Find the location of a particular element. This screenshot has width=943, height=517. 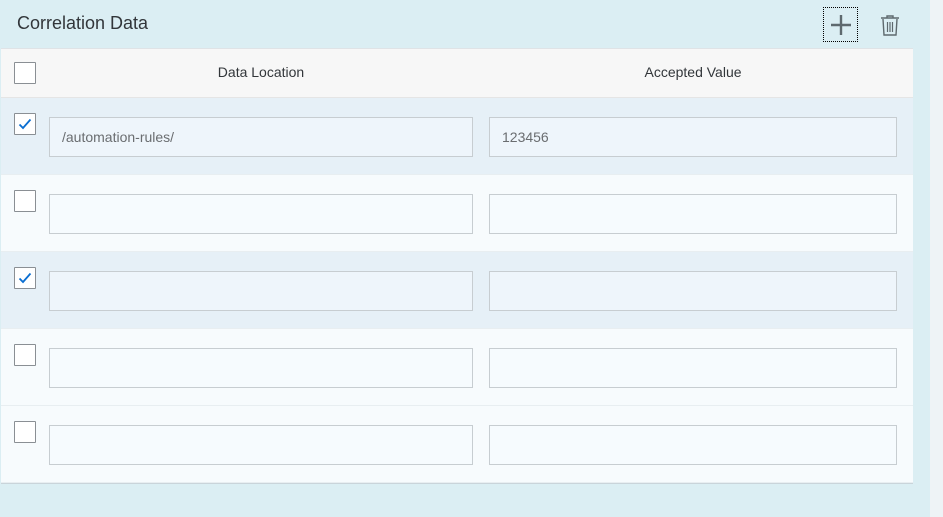

trash-icon is located at coordinates (889, 25).